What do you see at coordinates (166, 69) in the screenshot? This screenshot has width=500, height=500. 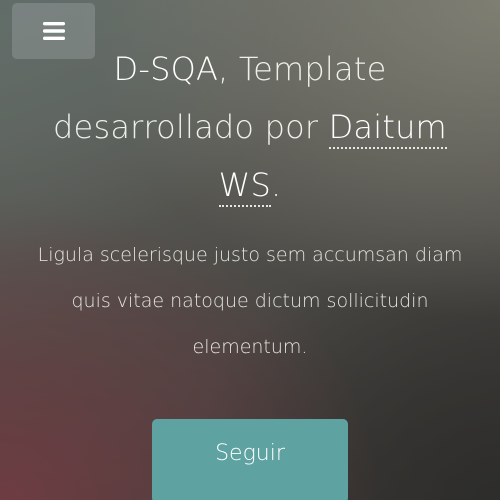 I see `brand-name: D-SQA` at bounding box center [166, 69].